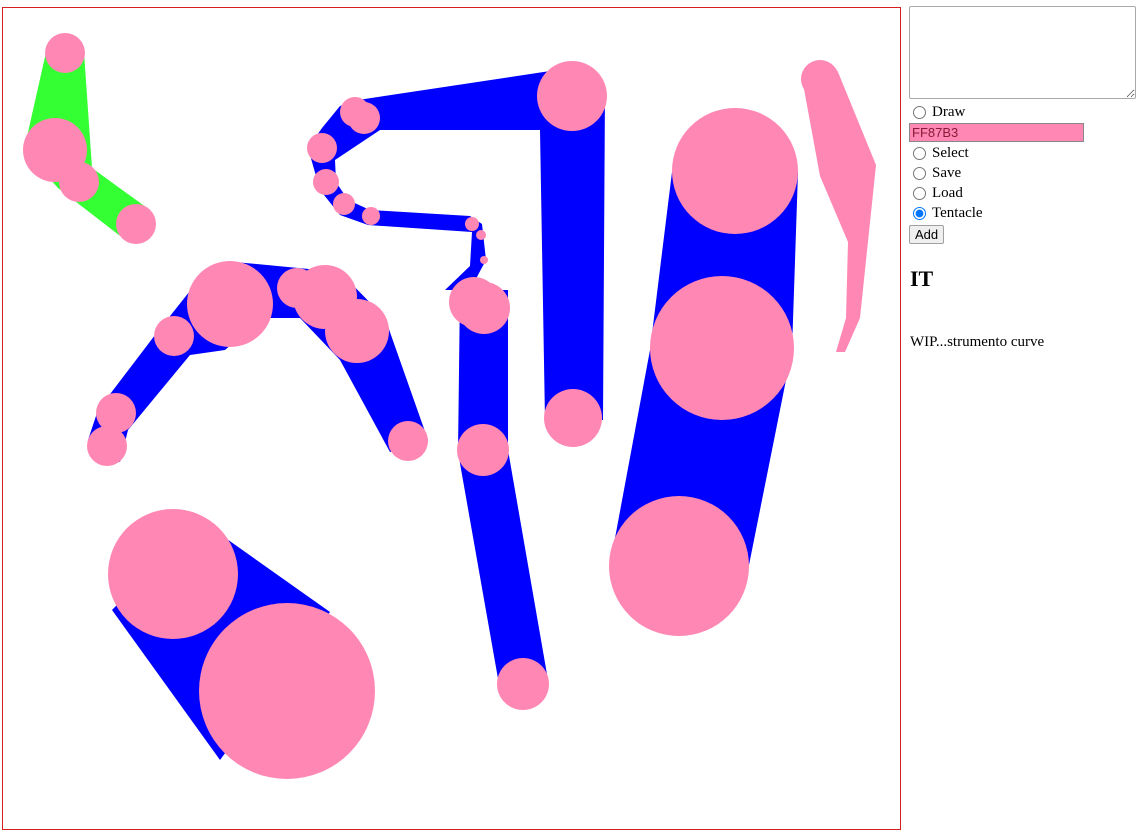  I want to click on add-button: Add, so click(927, 234).